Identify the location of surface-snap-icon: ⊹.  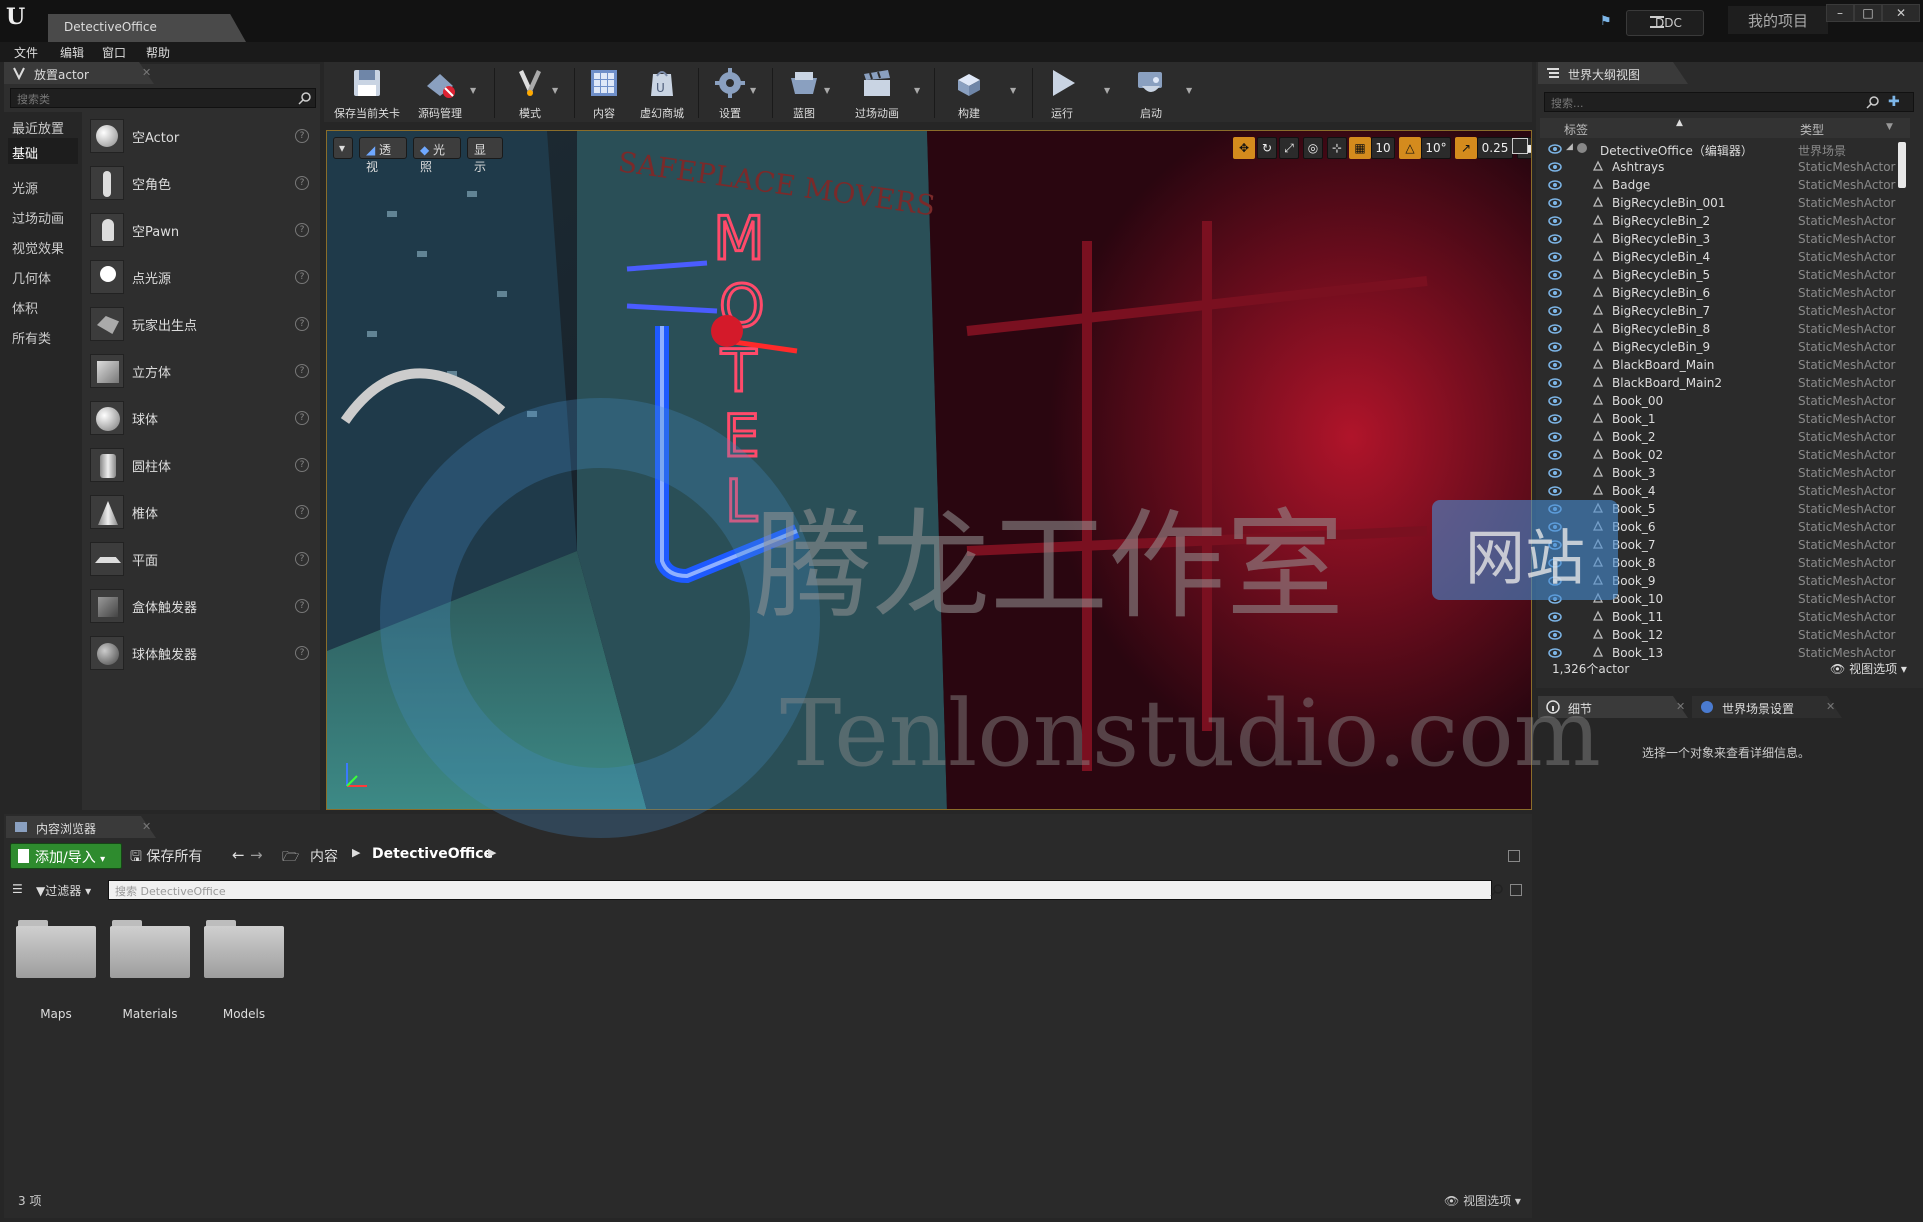
(1337, 148).